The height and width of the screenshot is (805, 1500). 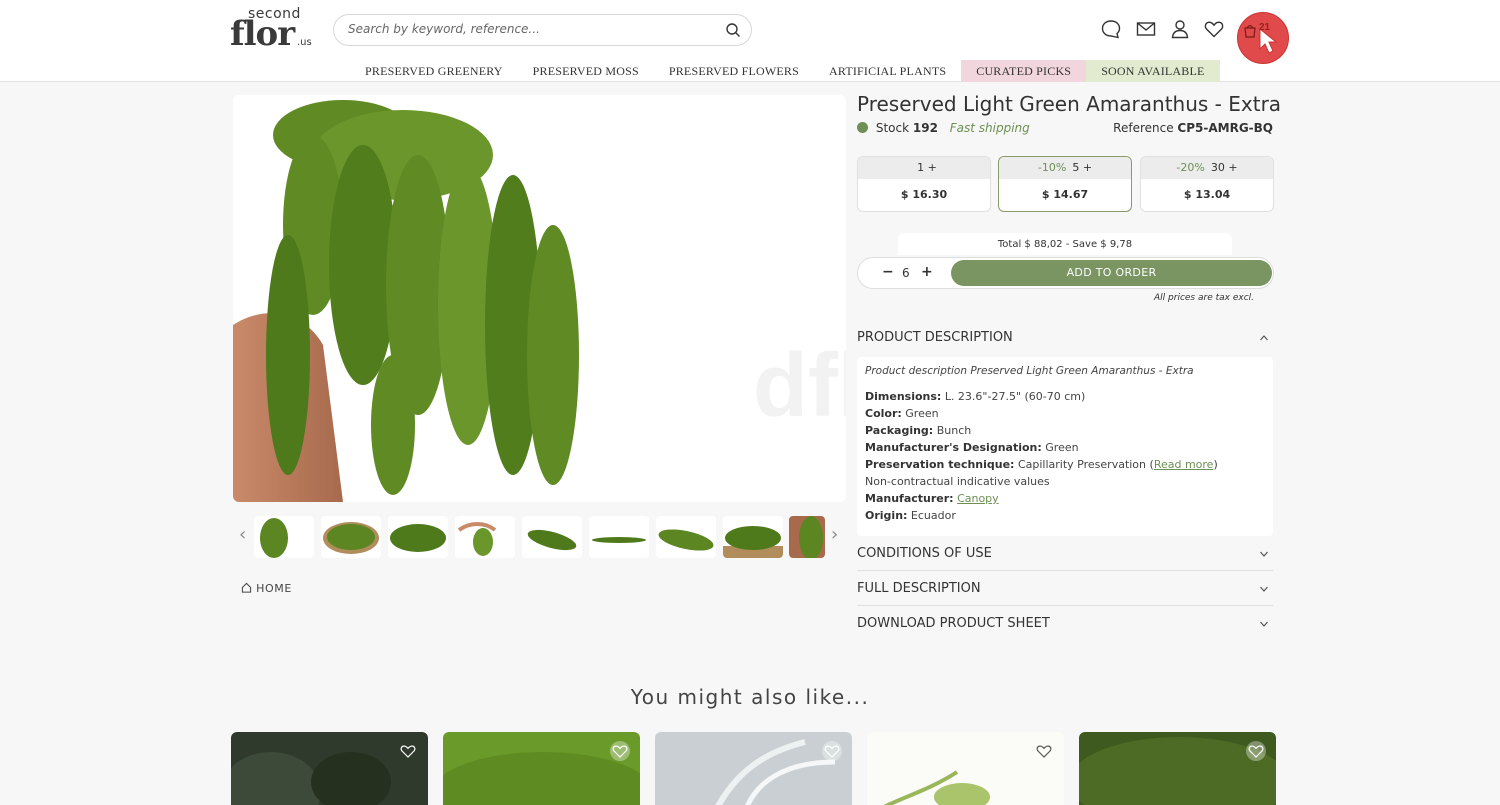 I want to click on chevron-left-icon: ‹, so click(x=242, y=534).